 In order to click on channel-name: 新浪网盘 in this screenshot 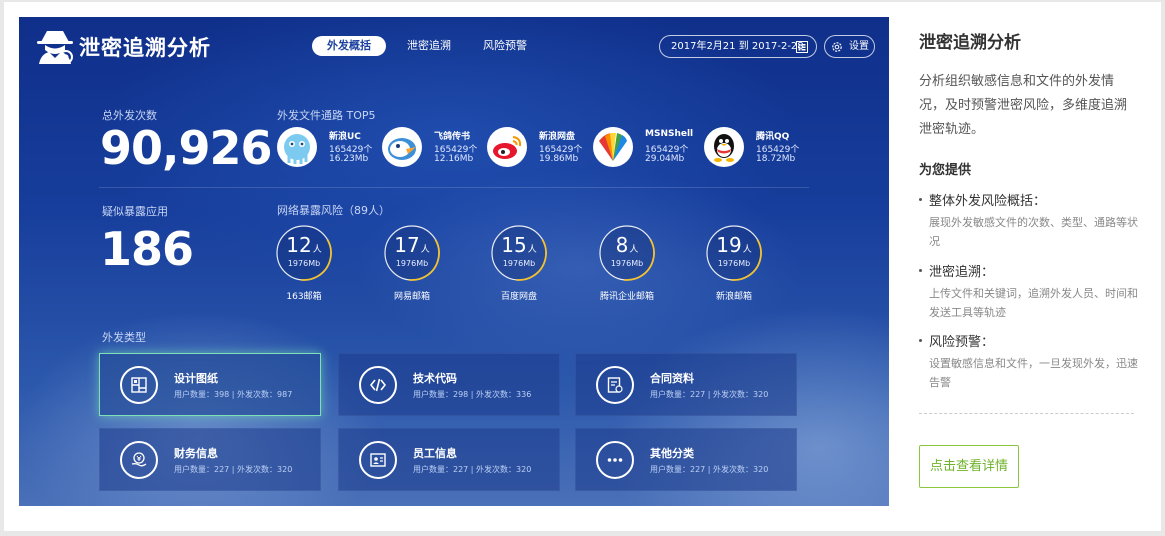, I will do `click(557, 137)`.